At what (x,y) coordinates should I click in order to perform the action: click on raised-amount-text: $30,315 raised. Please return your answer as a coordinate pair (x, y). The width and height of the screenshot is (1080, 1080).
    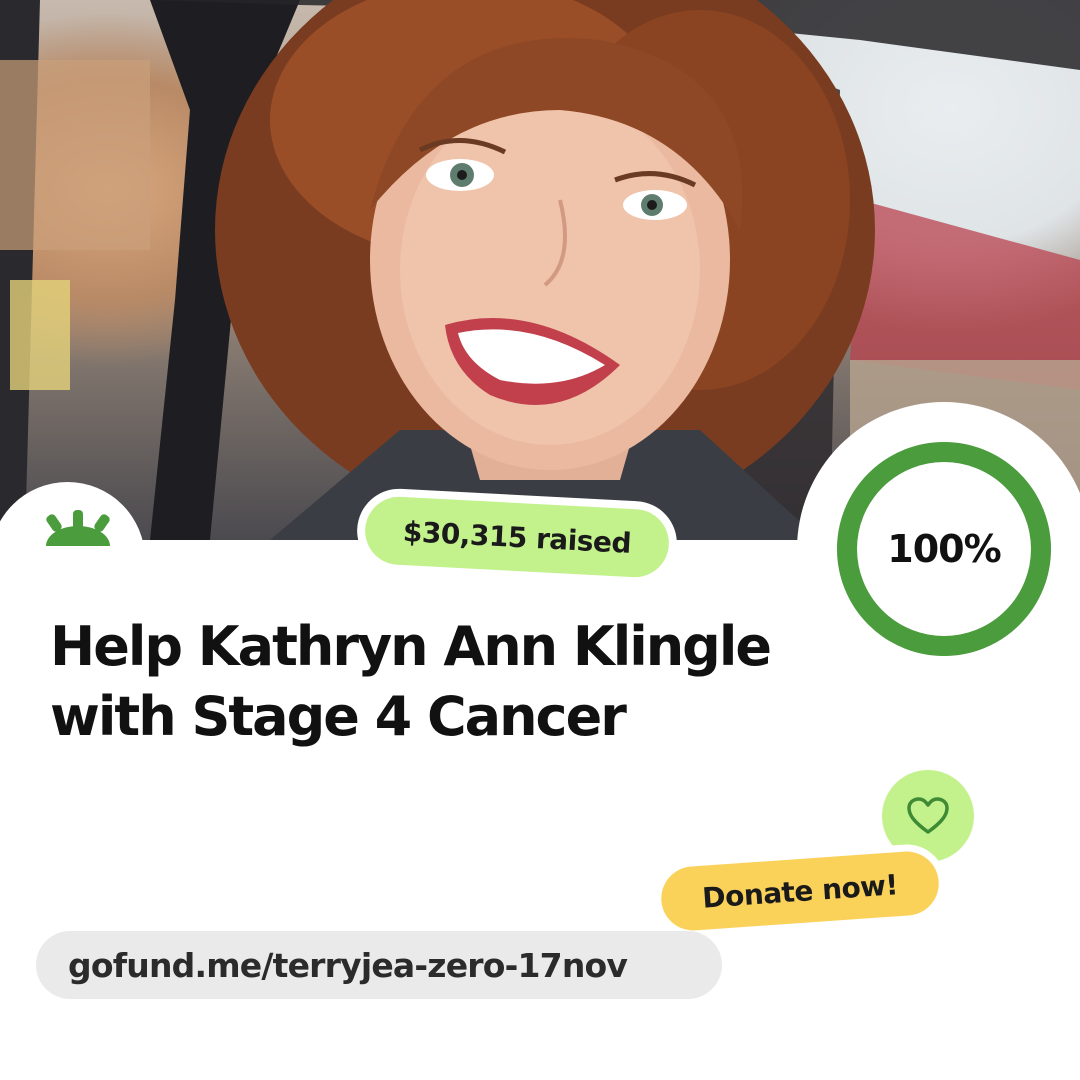
    Looking at the image, I should click on (517, 537).